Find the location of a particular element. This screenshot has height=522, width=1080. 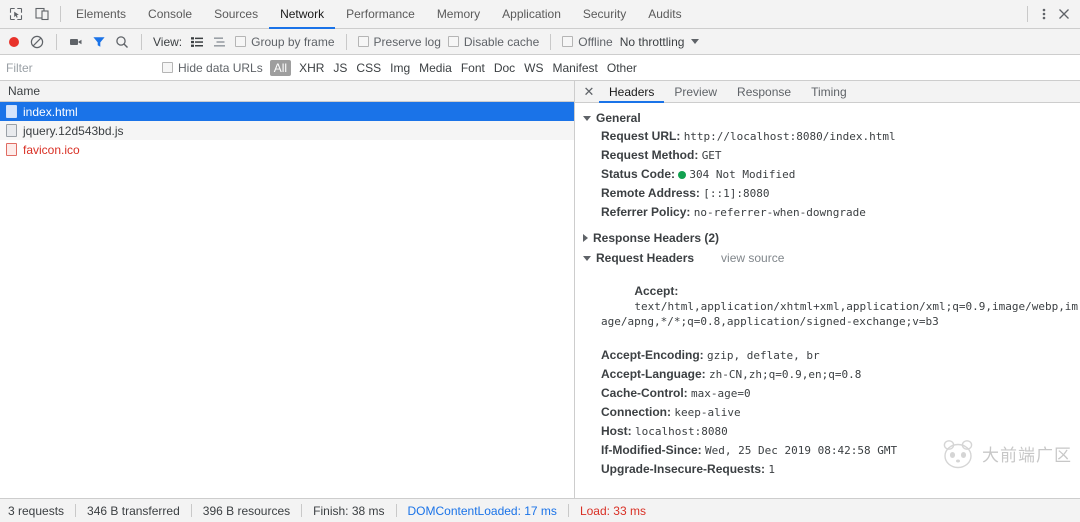

disable-cache-label: Disable cache is located at coordinates (501, 41).